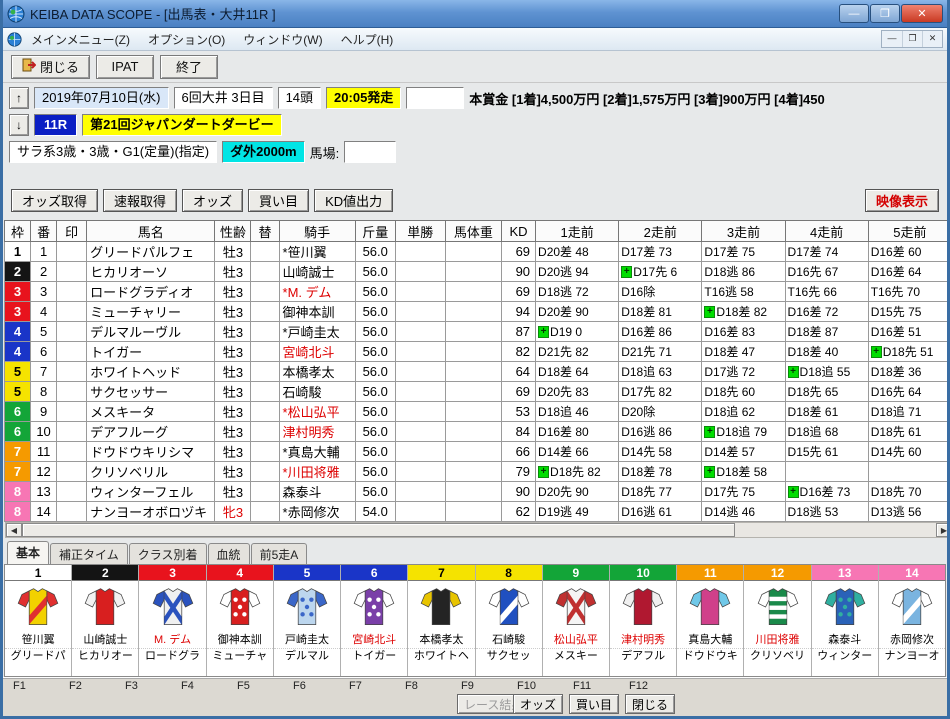 The image size is (950, 719). Describe the element at coordinates (279, 553) in the screenshot. I see `tab-5: 前5走A` at that location.